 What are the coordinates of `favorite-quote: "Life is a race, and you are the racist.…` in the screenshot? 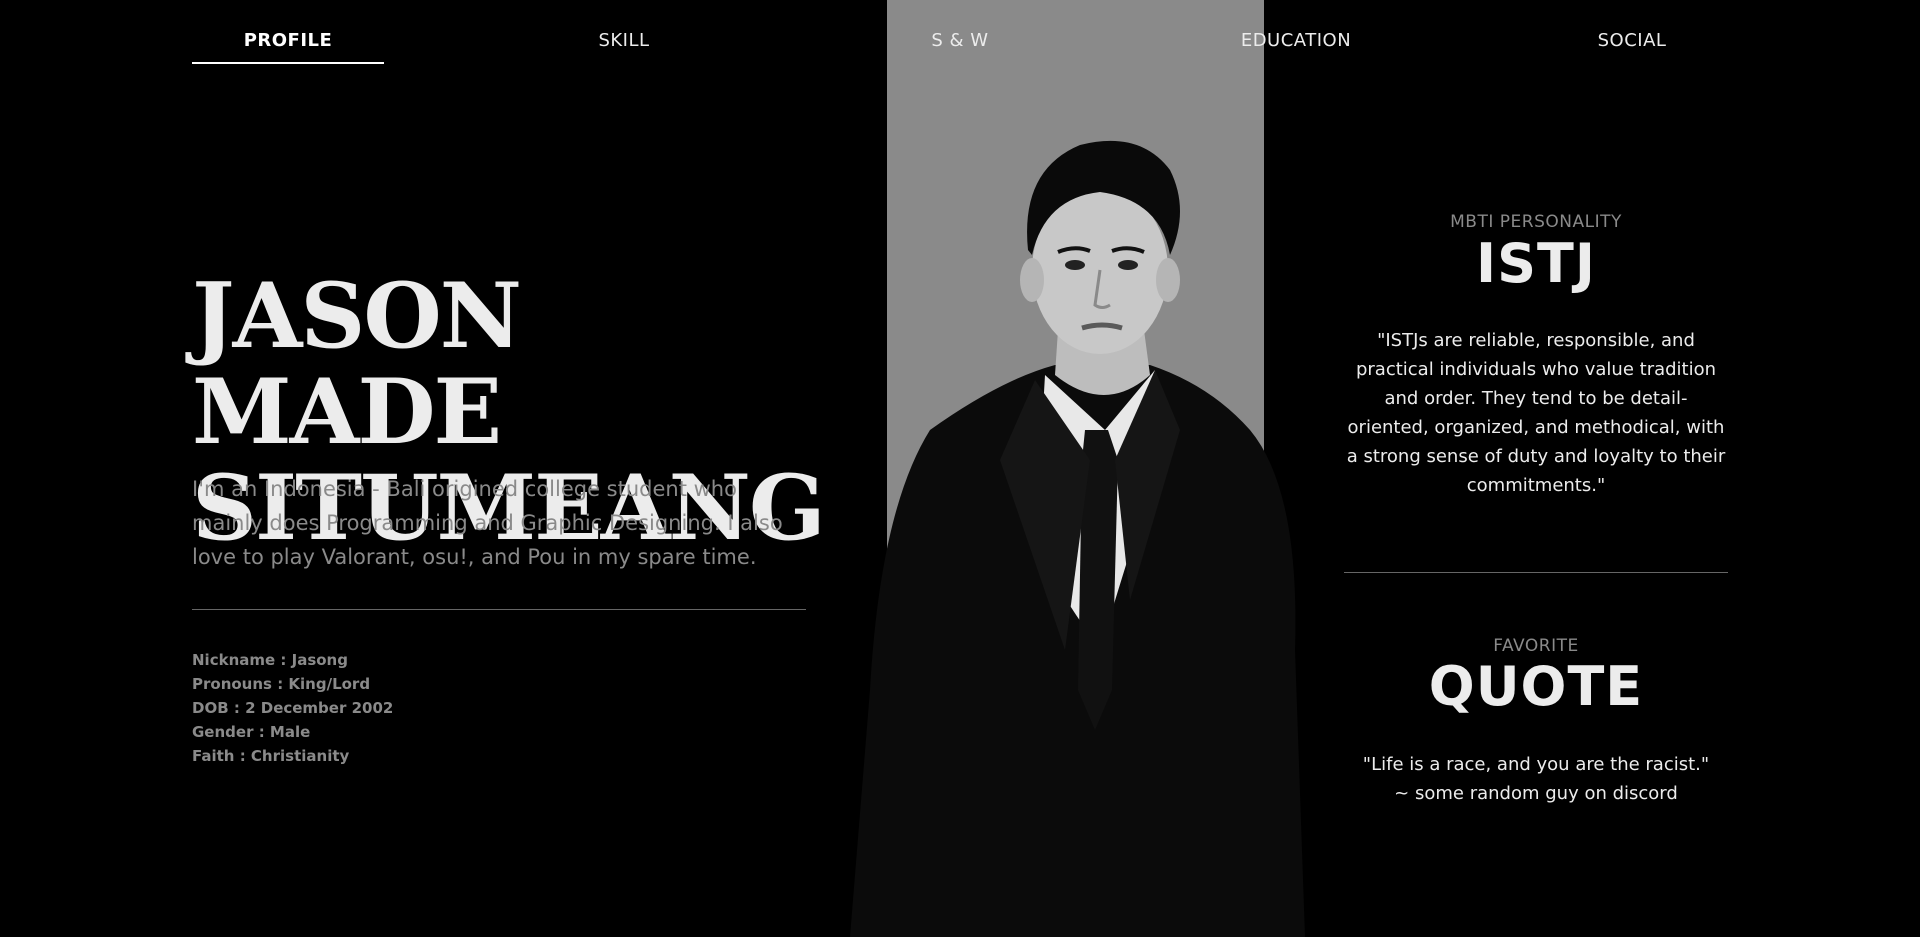 It's located at (1536, 779).